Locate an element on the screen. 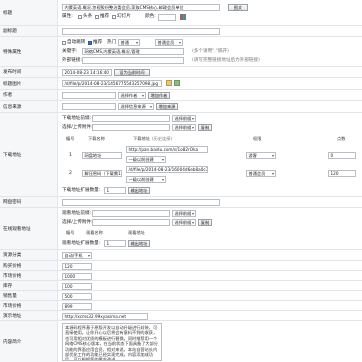 The image size is (362, 362). attr-label-2: 推荐 is located at coordinates (105, 16).